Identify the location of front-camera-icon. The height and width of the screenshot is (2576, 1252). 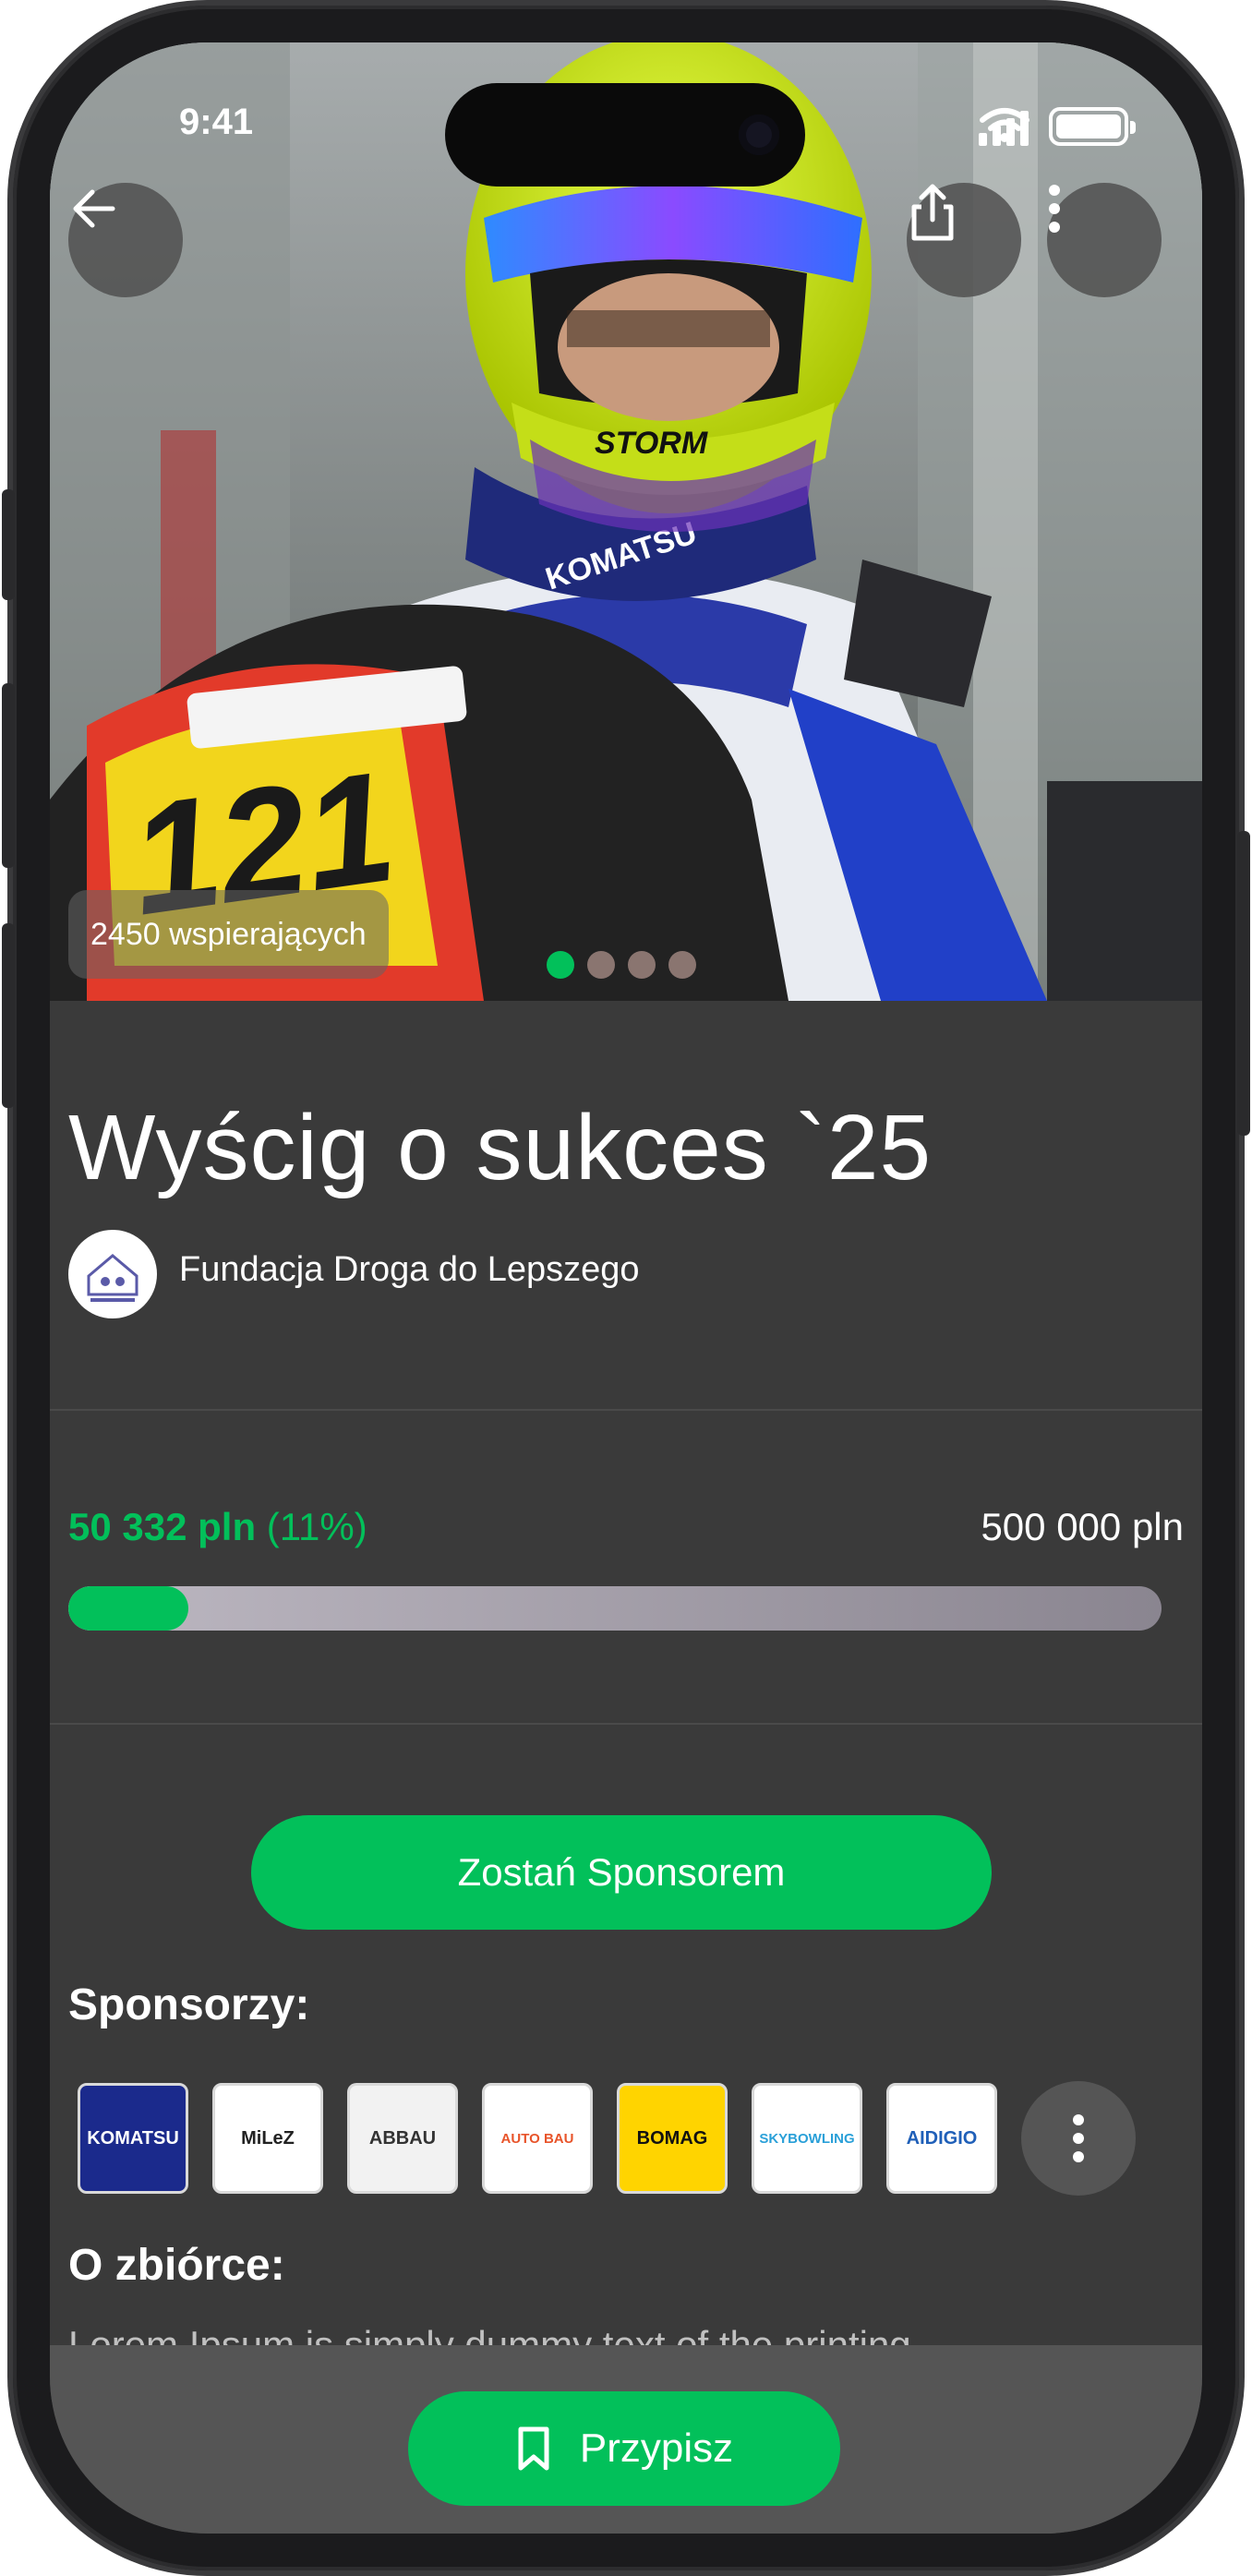
(759, 134).